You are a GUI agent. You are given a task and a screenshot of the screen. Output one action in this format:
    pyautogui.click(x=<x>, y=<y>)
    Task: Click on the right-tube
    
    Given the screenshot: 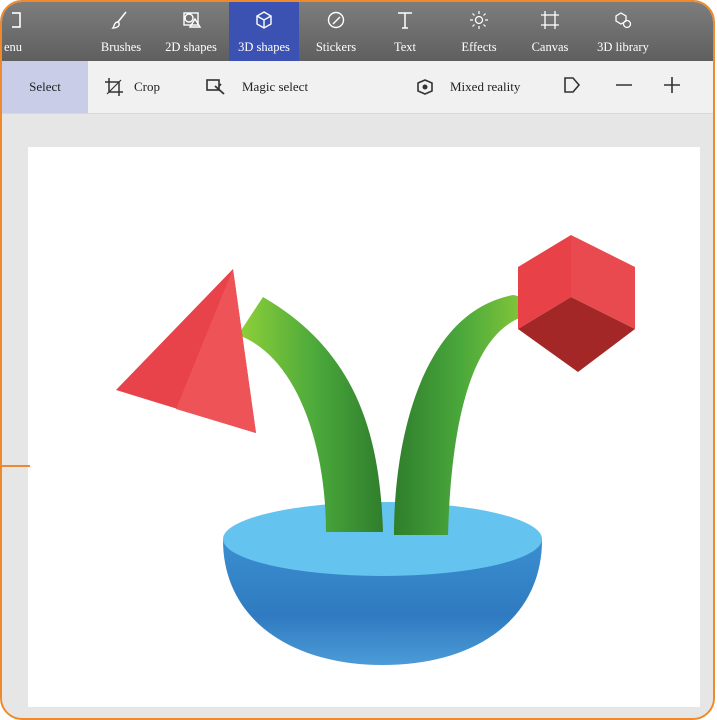 What is the action you would take?
    pyautogui.click(x=461, y=415)
    